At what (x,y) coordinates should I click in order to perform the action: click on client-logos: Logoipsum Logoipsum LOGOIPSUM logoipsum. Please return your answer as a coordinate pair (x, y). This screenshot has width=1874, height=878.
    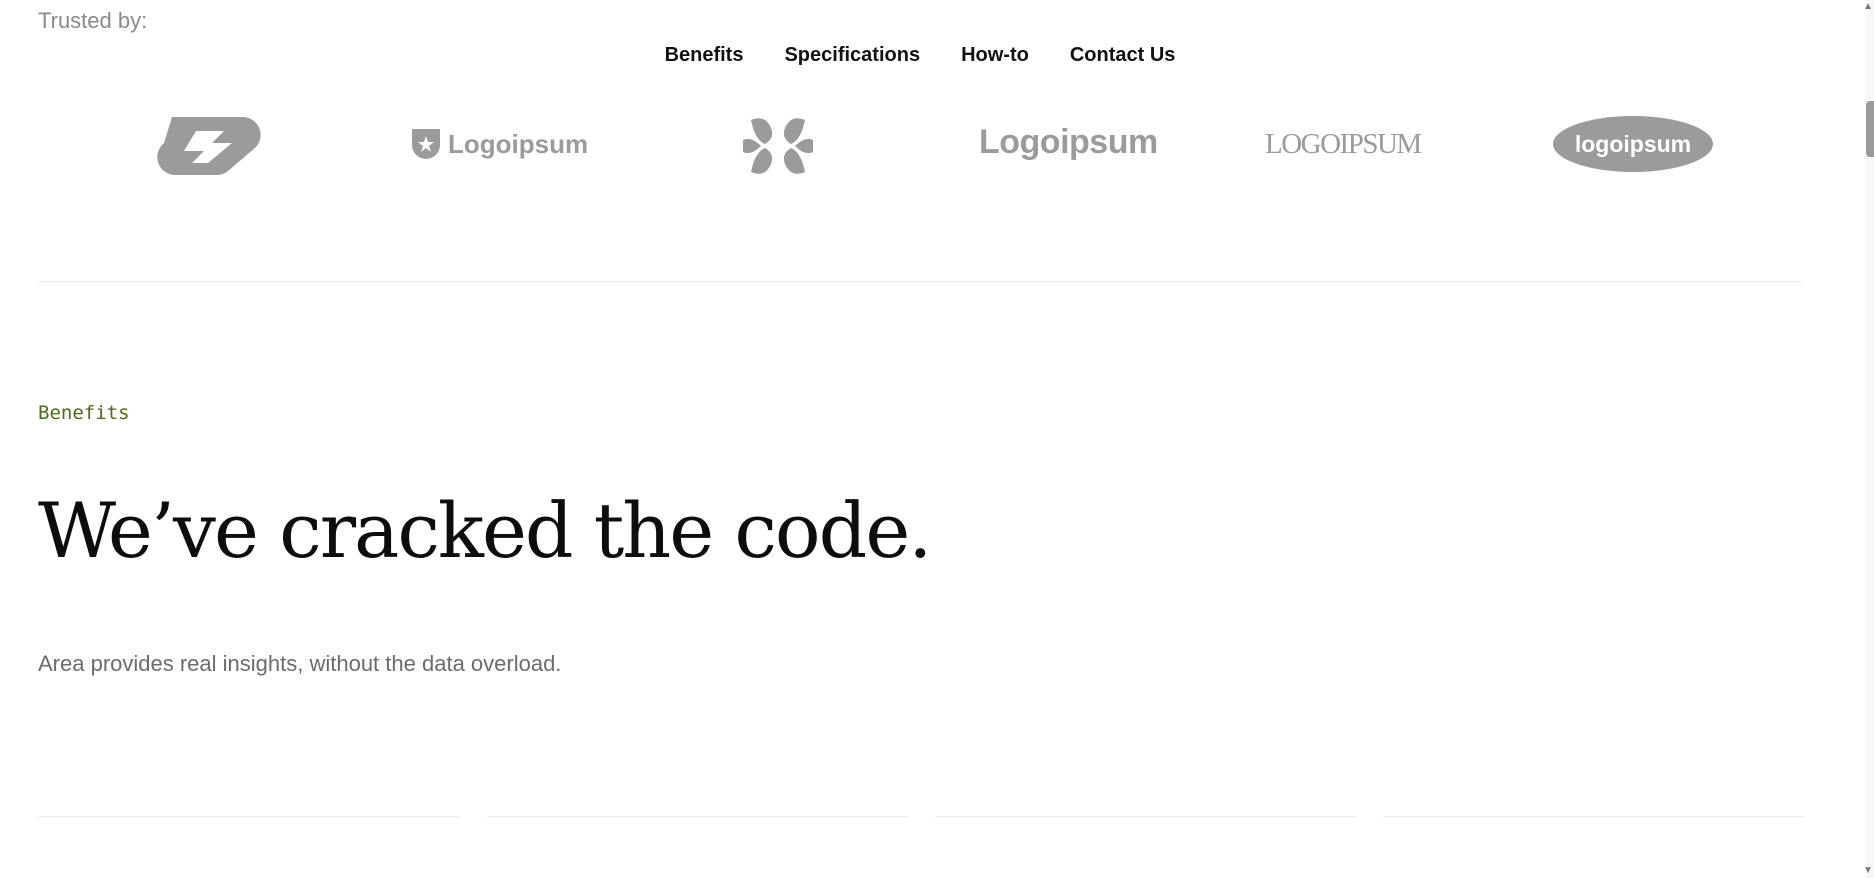
    Looking at the image, I should click on (920, 145).